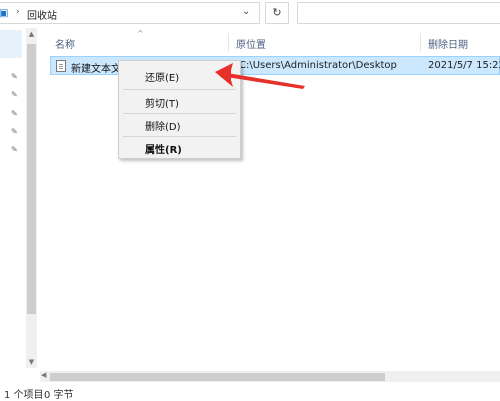 Image resolution: width=500 pixels, height=401 pixels. Describe the element at coordinates (31, 363) in the screenshot. I see `scroll-down-icon: ▼` at that location.